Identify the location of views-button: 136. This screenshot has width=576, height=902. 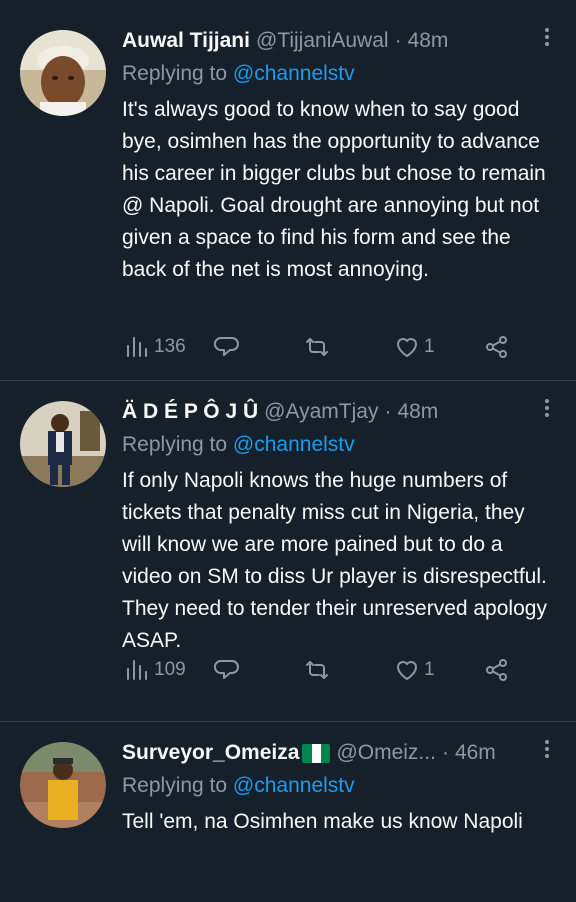
(155, 347).